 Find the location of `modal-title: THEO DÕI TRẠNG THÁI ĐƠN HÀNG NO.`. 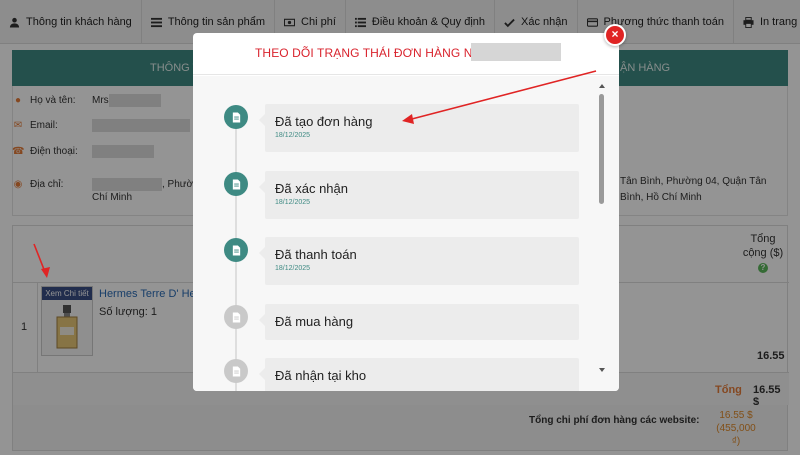

modal-title: THEO DÕI TRẠNG THÁI ĐƠN HÀNG NO. is located at coordinates (370, 53).